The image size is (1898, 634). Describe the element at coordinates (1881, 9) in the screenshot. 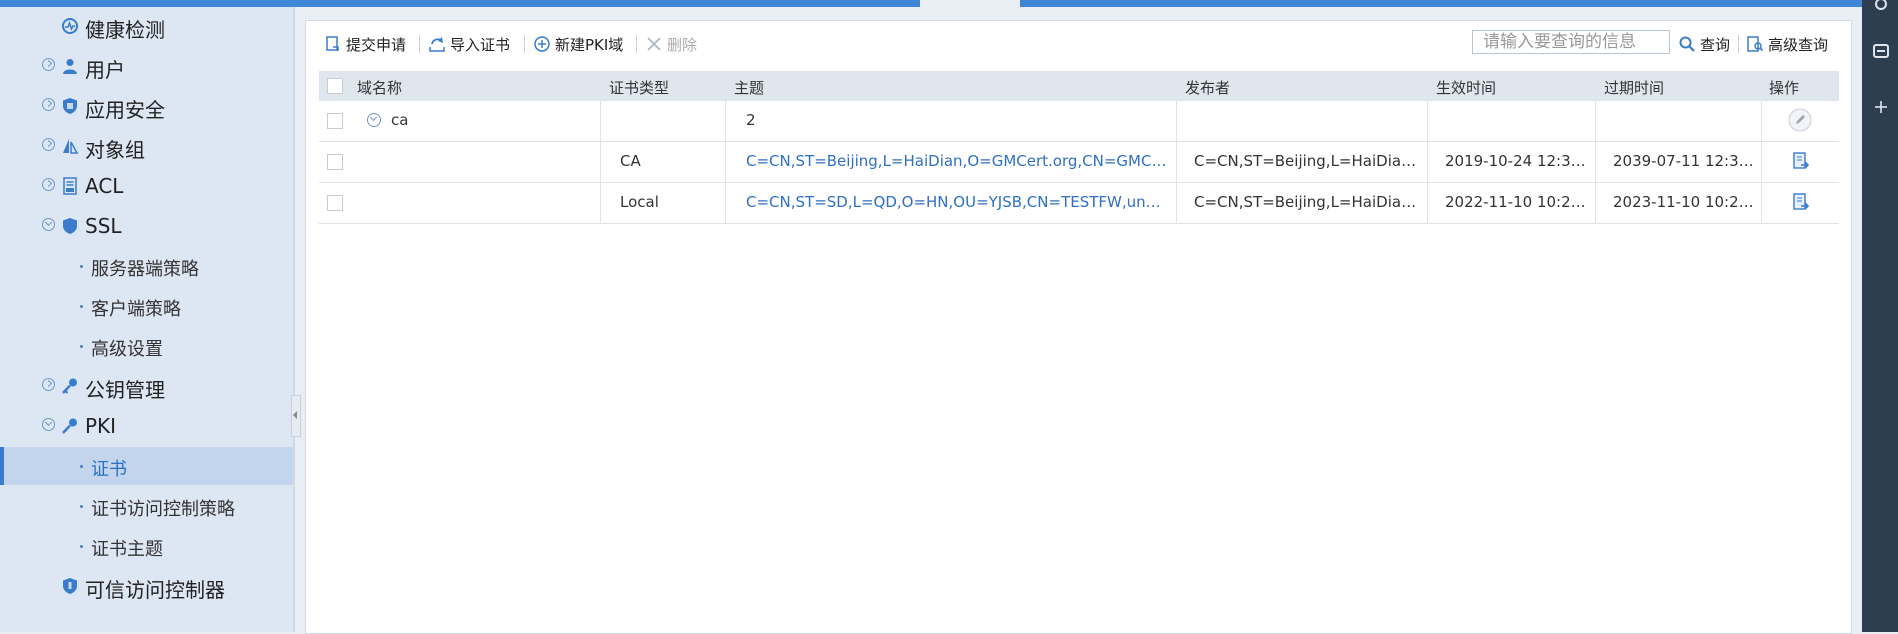

I see `settings-icon` at that location.